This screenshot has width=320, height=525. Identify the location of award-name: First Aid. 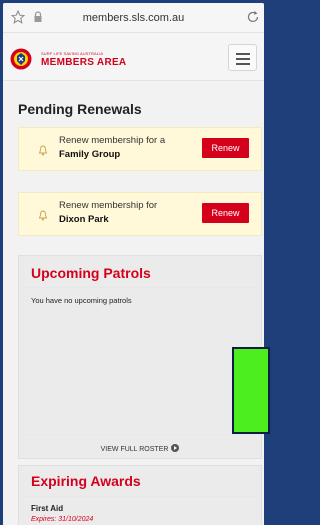
(47, 508).